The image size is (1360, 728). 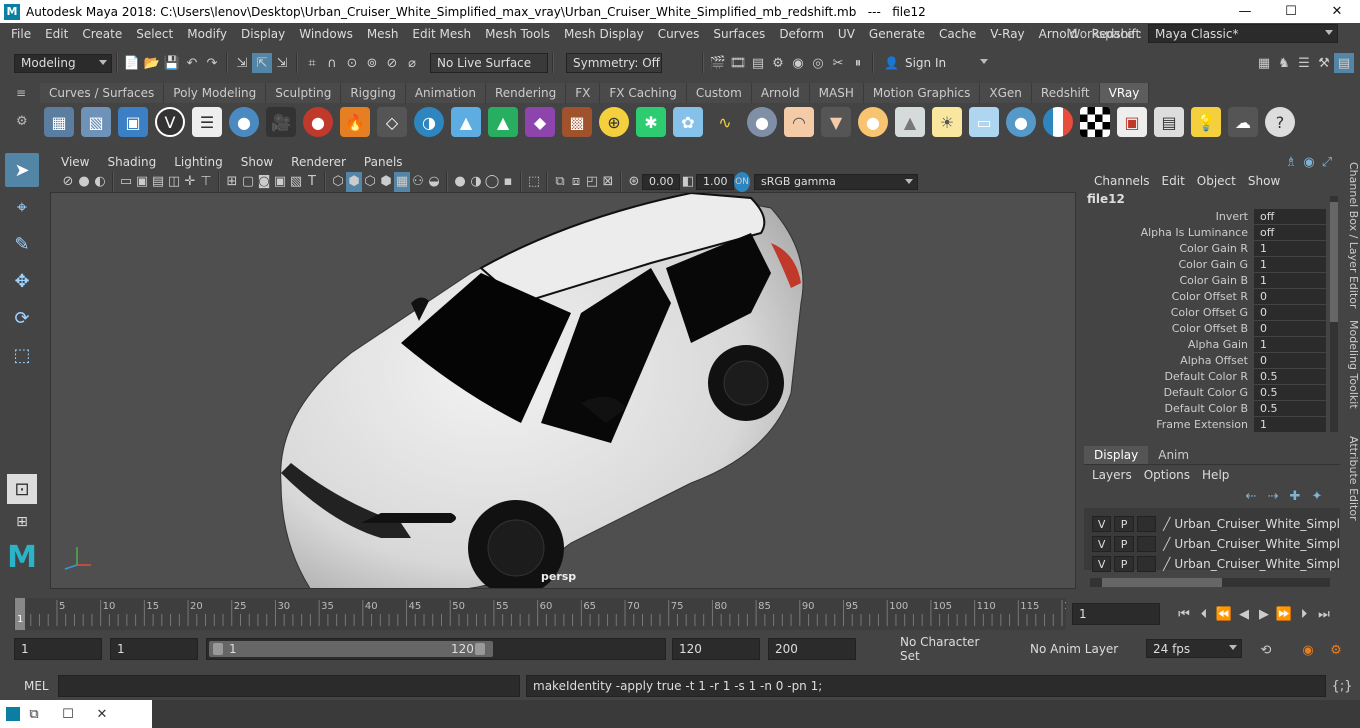 What do you see at coordinates (131, 162) in the screenshot?
I see `viewport-menu-shading: Shading` at bounding box center [131, 162].